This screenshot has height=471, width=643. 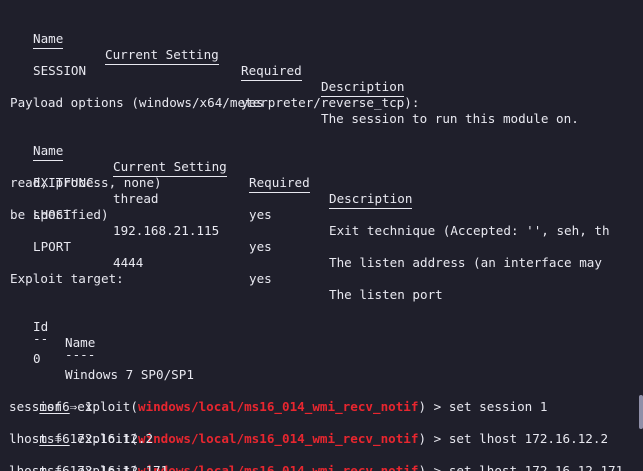 What do you see at coordinates (162, 56) in the screenshot?
I see `header-current-setting: Current Setting` at bounding box center [162, 56].